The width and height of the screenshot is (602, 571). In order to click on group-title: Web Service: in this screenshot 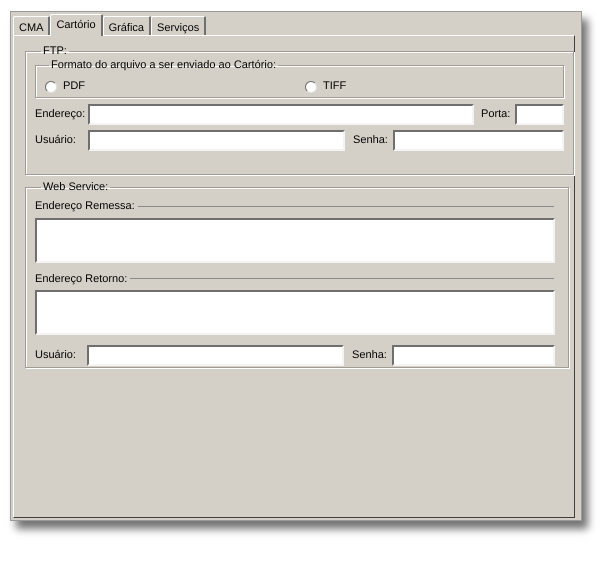, I will do `click(76, 187)`.